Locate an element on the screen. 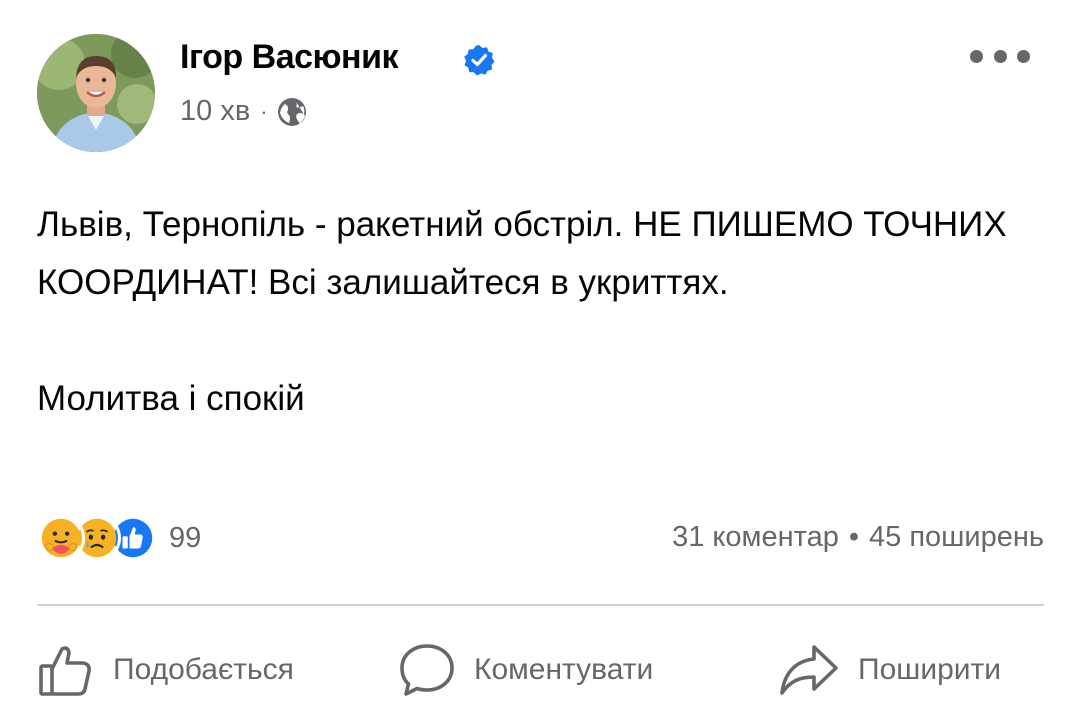  divider is located at coordinates (540, 605).